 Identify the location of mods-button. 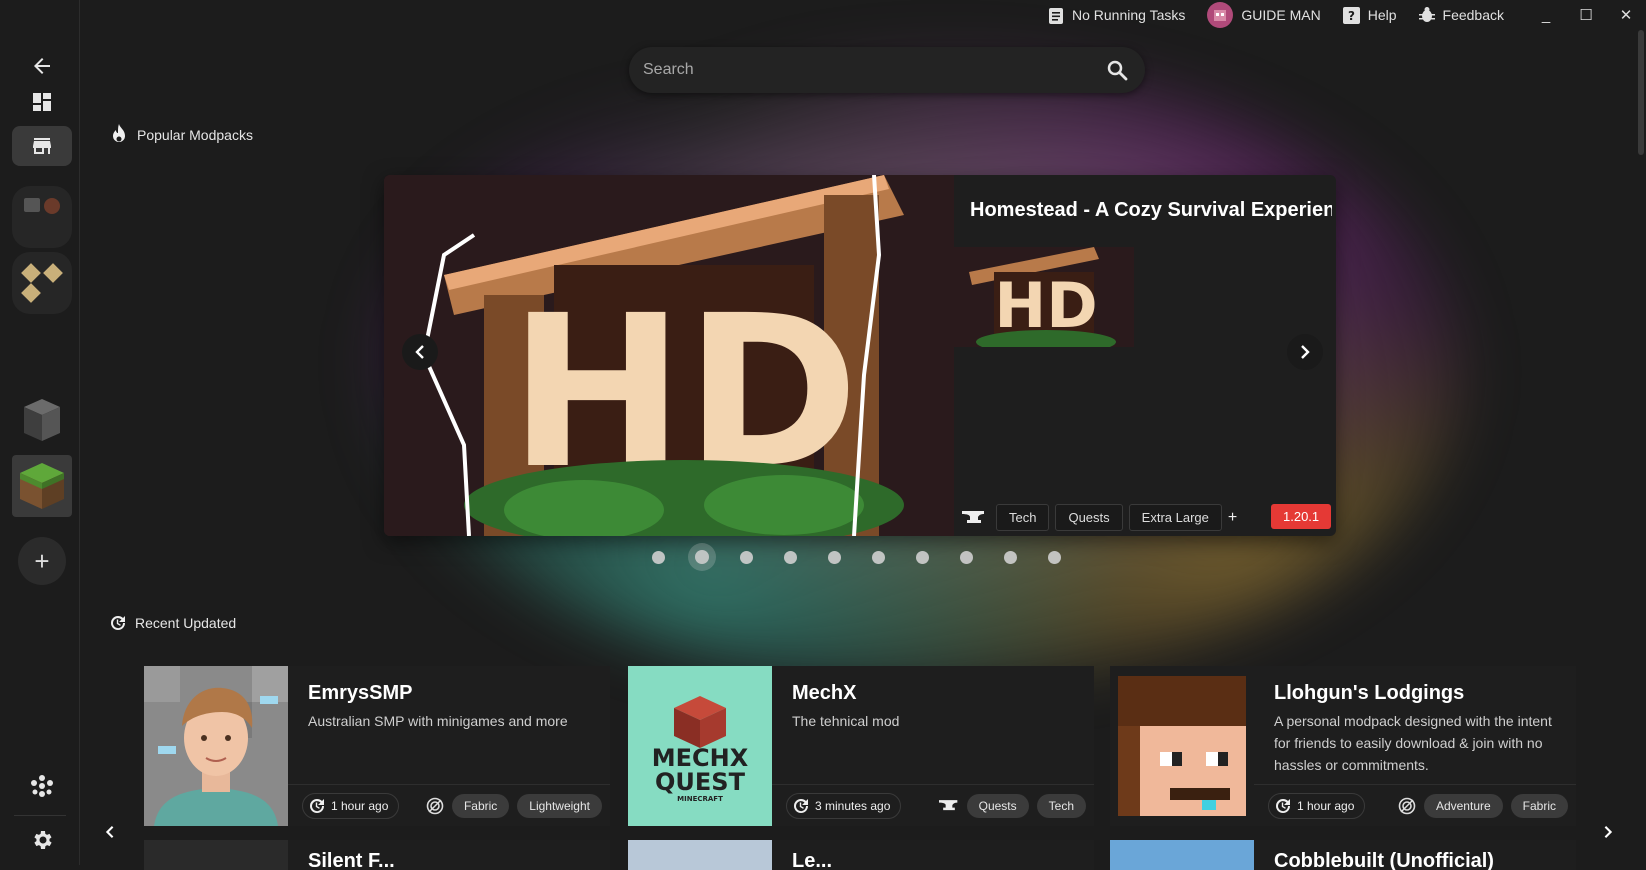
(42, 786).